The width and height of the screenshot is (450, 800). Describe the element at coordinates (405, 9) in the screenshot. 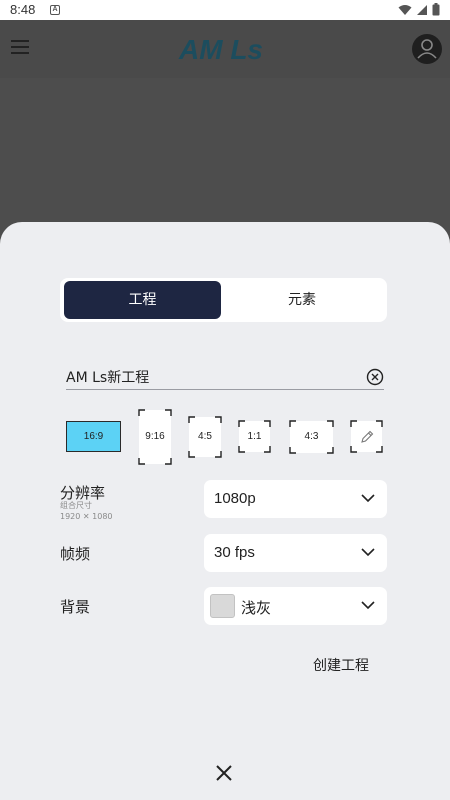

I see `wifi-icon` at that location.